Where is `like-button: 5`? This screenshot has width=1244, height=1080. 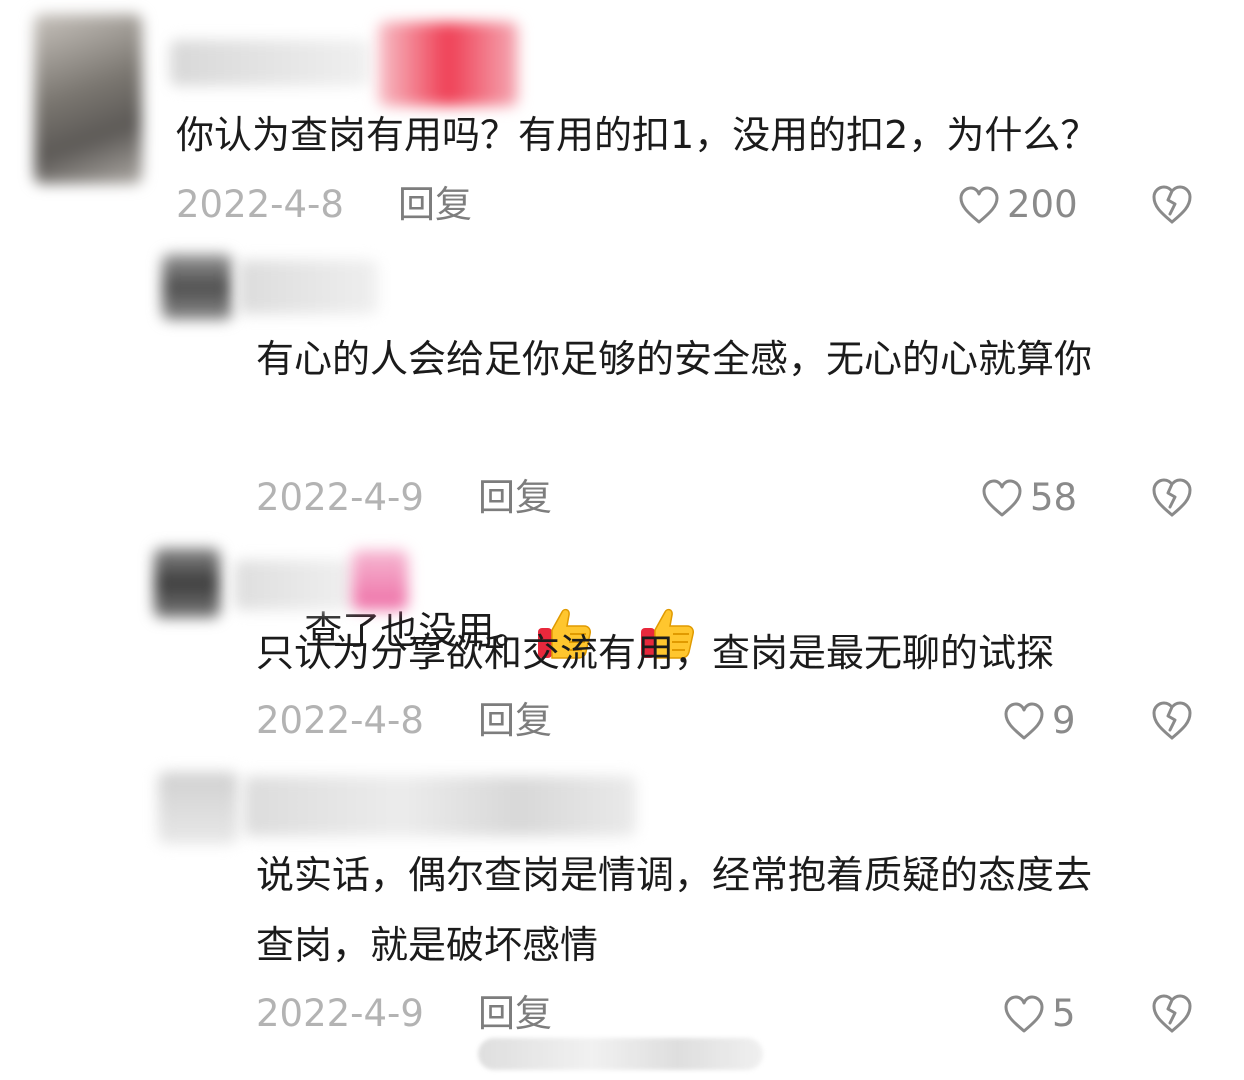 like-button: 5 is located at coordinates (1039, 1014).